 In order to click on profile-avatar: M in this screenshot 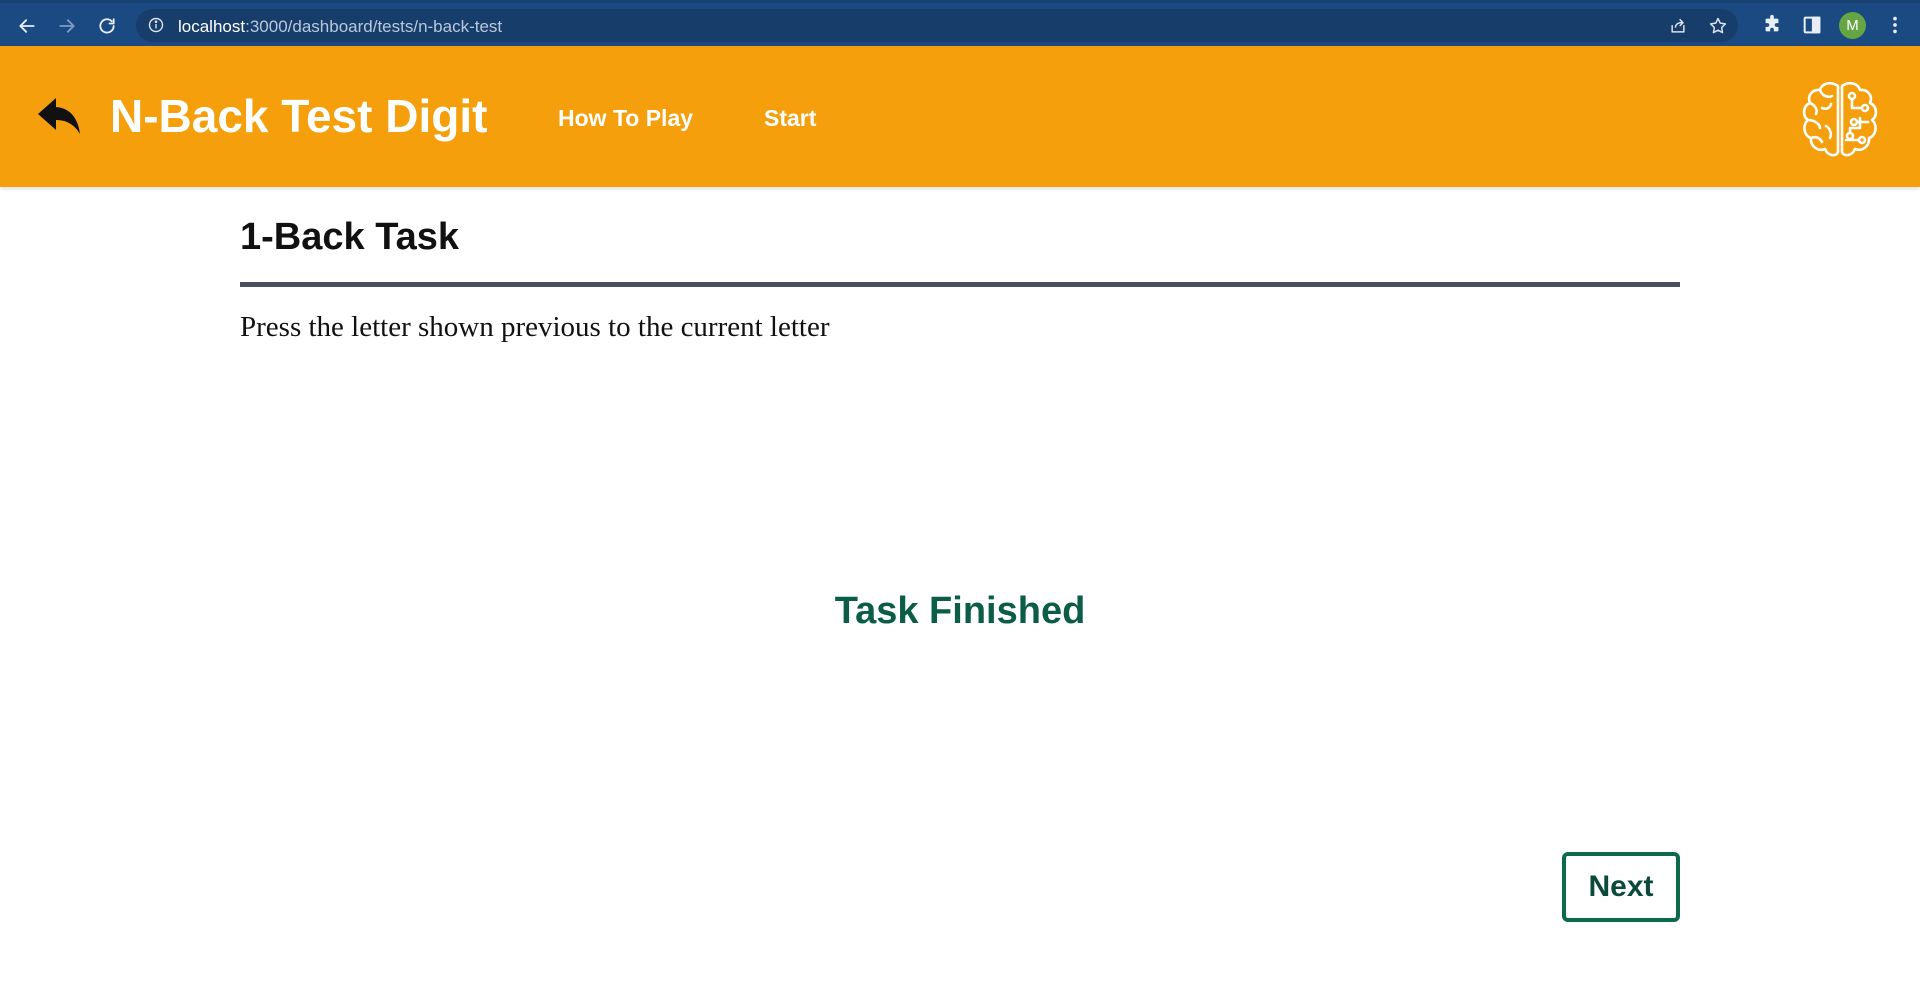, I will do `click(1852, 25)`.